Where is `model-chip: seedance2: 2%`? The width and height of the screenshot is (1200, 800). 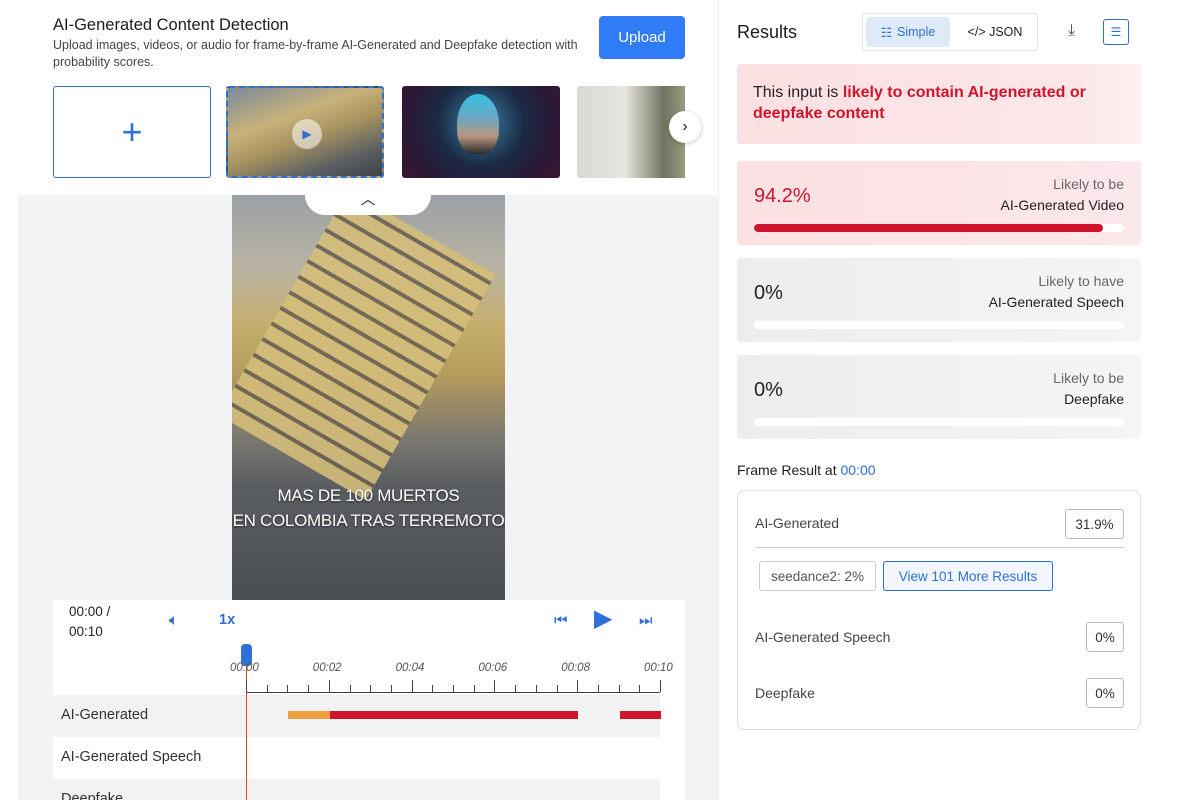
model-chip: seedance2: 2% is located at coordinates (817, 576).